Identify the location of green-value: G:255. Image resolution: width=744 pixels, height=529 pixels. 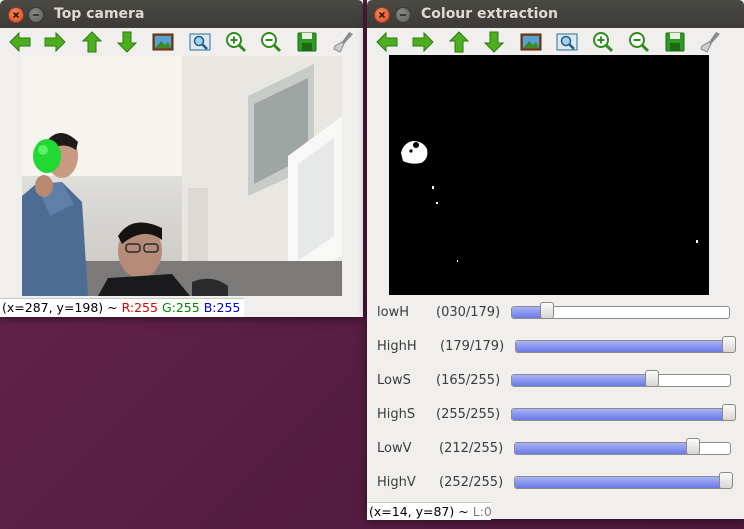
(180, 307).